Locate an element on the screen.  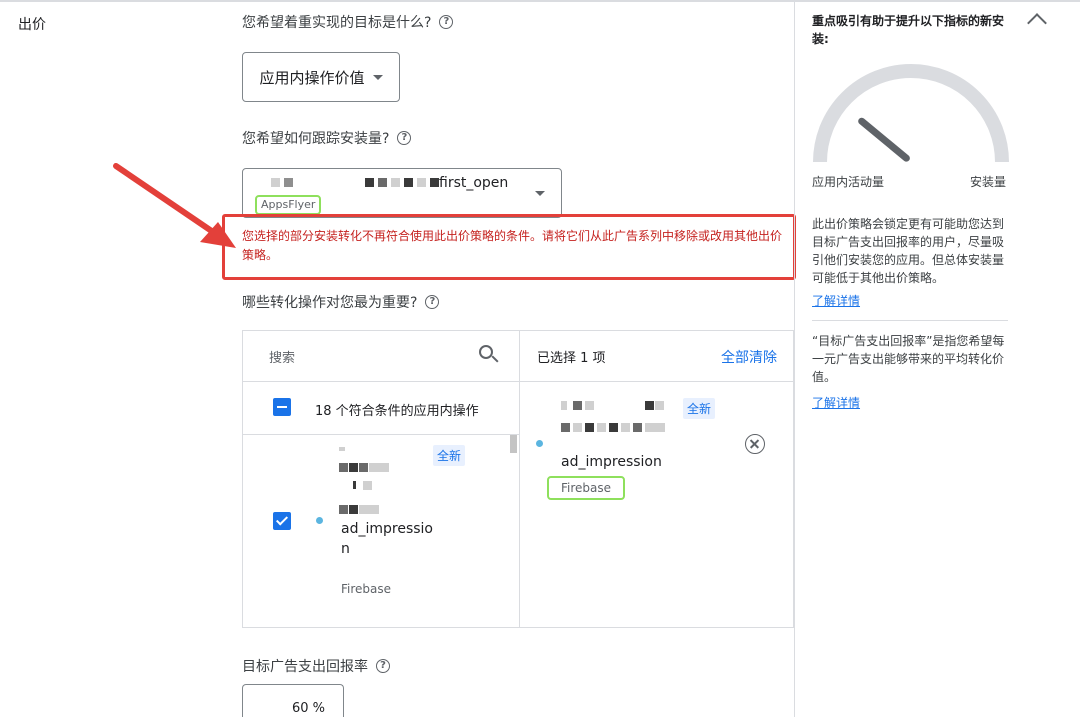
select-all-checkbox is located at coordinates (282, 407).